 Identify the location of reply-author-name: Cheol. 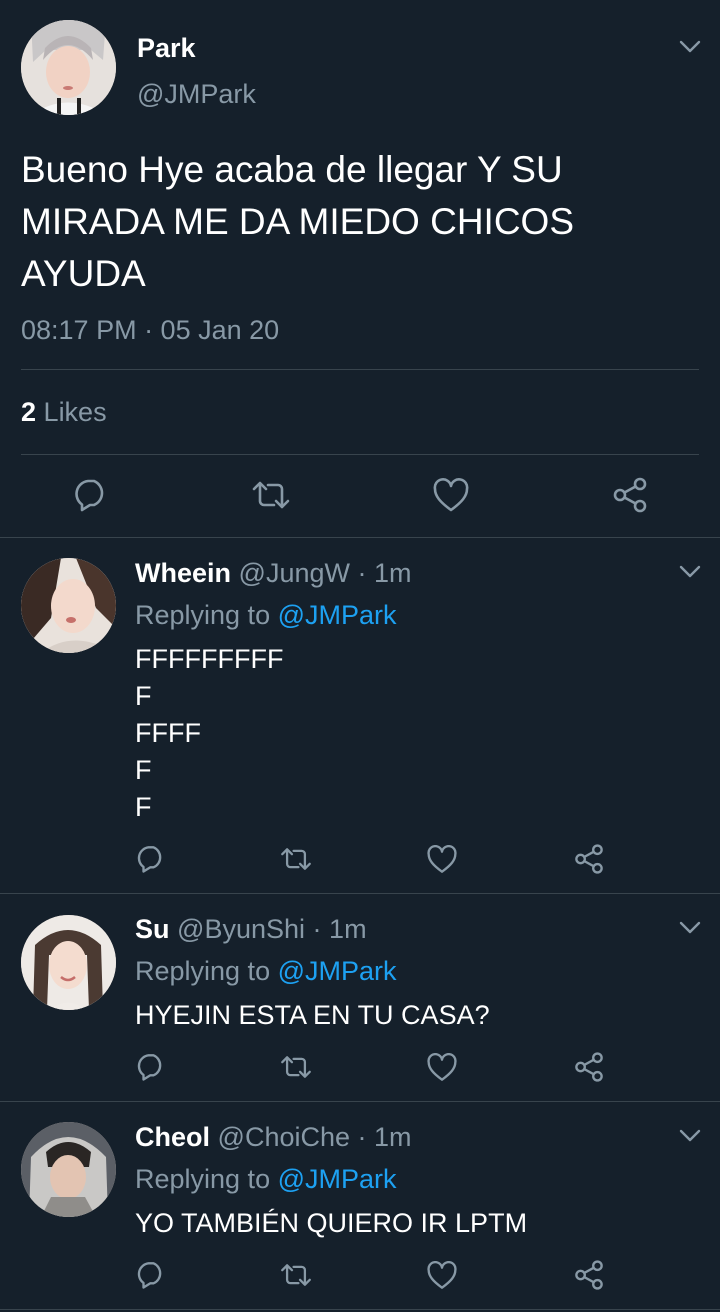
(172, 1137).